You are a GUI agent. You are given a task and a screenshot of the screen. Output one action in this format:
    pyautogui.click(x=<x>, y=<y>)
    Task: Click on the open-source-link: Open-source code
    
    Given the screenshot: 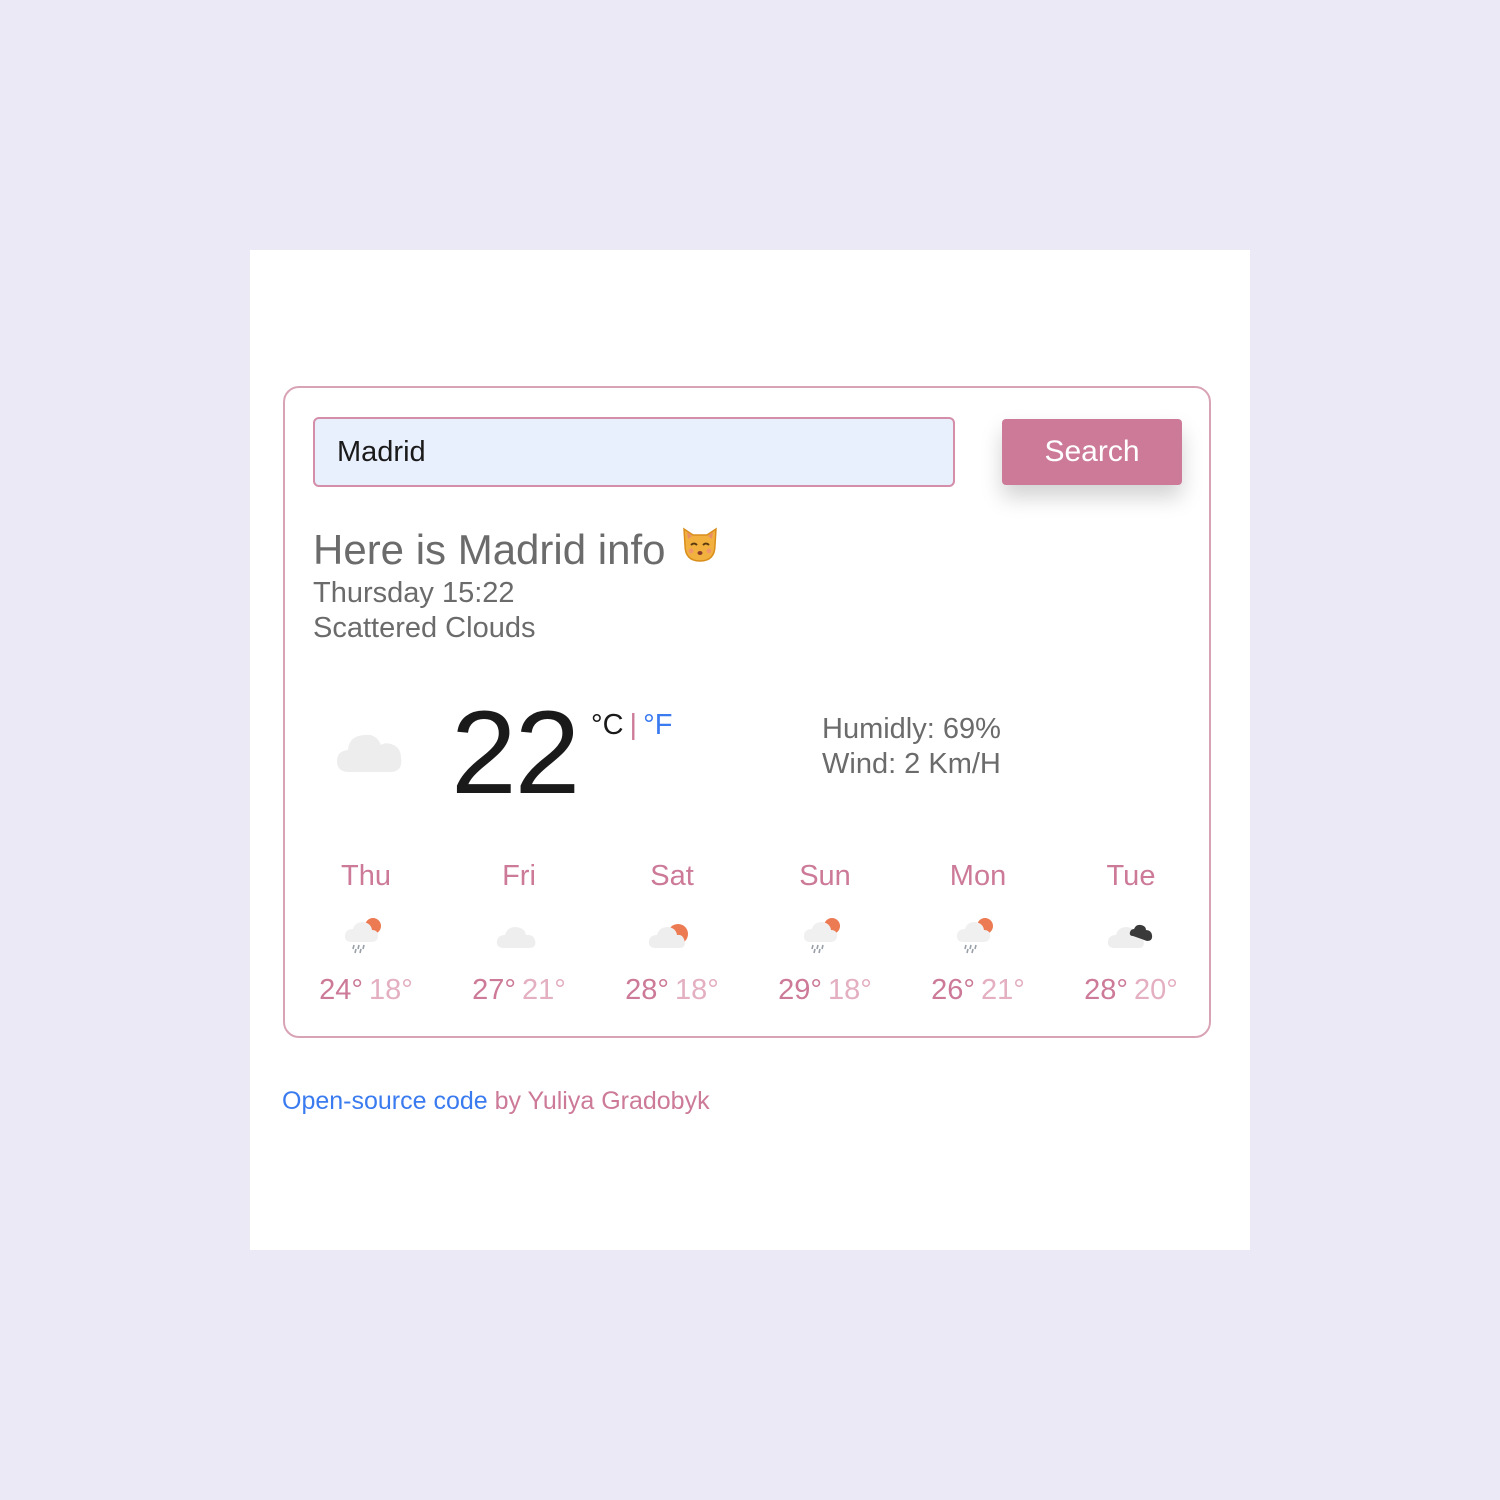 What is the action you would take?
    pyautogui.click(x=385, y=1101)
    